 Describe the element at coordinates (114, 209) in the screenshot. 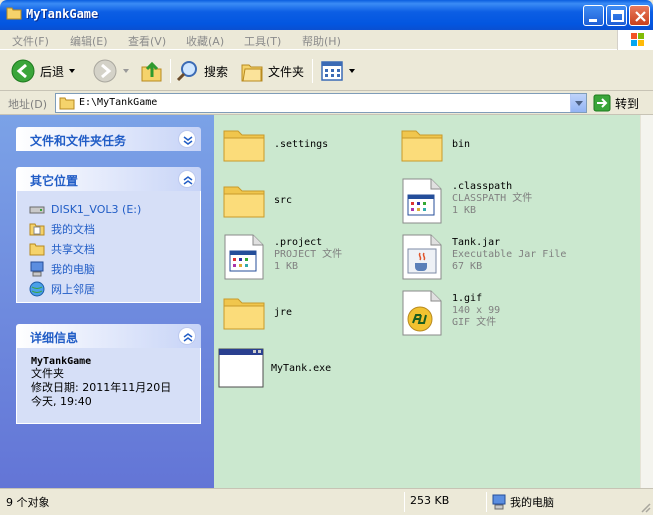

I see `place-disk: DISK1_VOL3 (E:)` at that location.